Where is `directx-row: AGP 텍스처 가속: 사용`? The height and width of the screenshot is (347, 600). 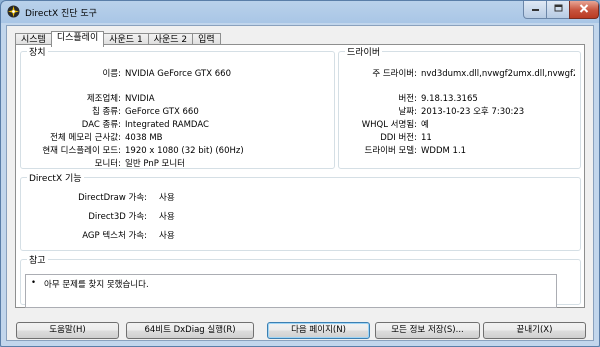 directx-row: AGP 텍스처 가속: 사용 is located at coordinates (171, 236).